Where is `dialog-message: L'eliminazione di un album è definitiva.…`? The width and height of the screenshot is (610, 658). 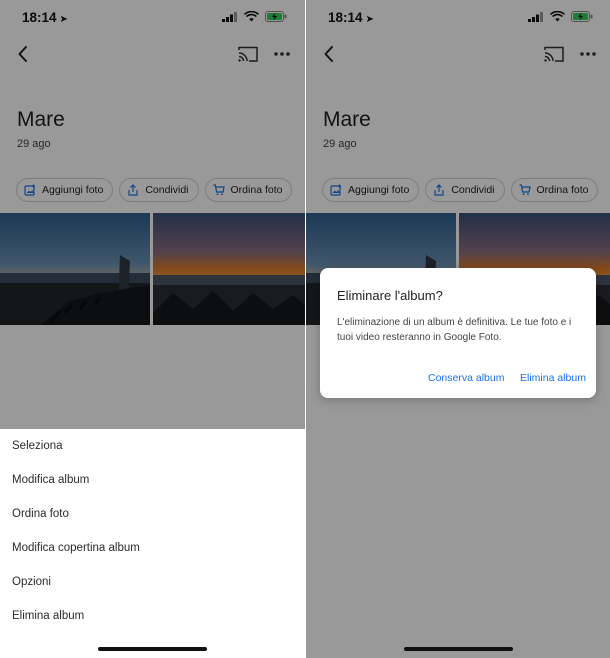 dialog-message: L'eliminazione di un album è definitiva.… is located at coordinates (454, 330).